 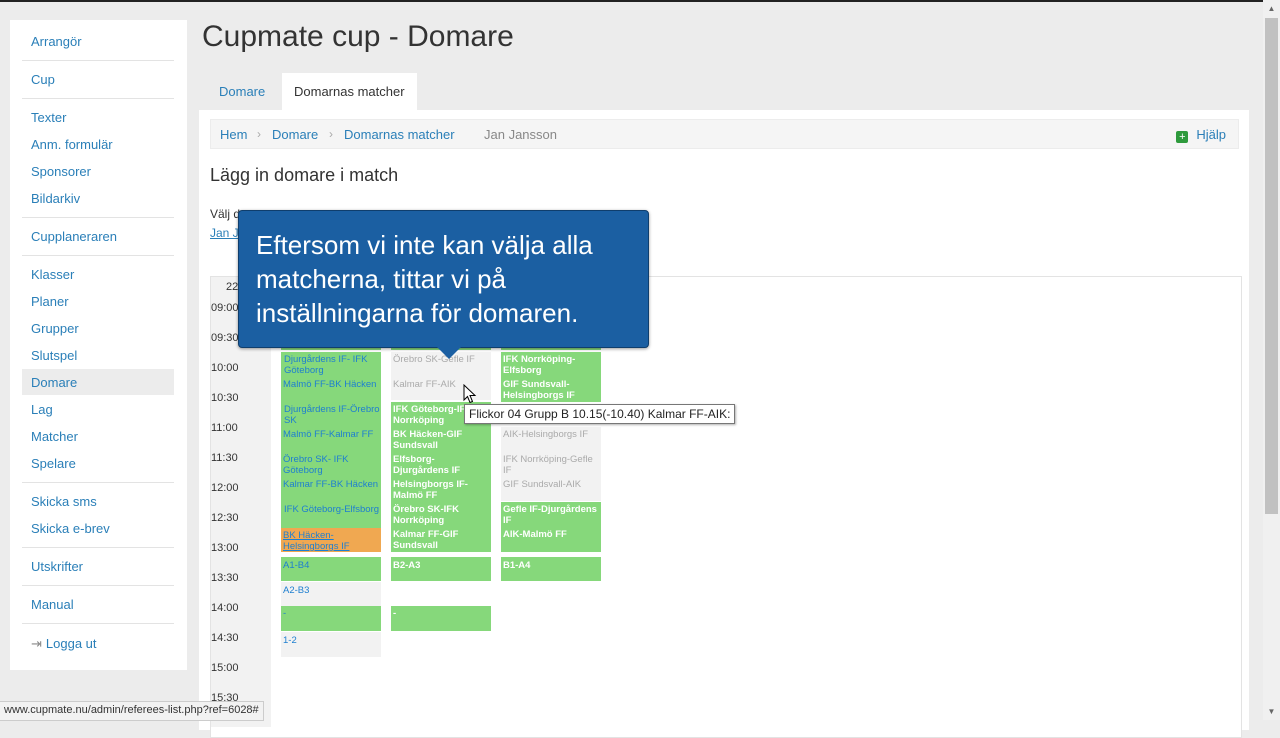 I want to click on breadcrumb-domarnas-matcher: Domarnas matcher, so click(x=399, y=134).